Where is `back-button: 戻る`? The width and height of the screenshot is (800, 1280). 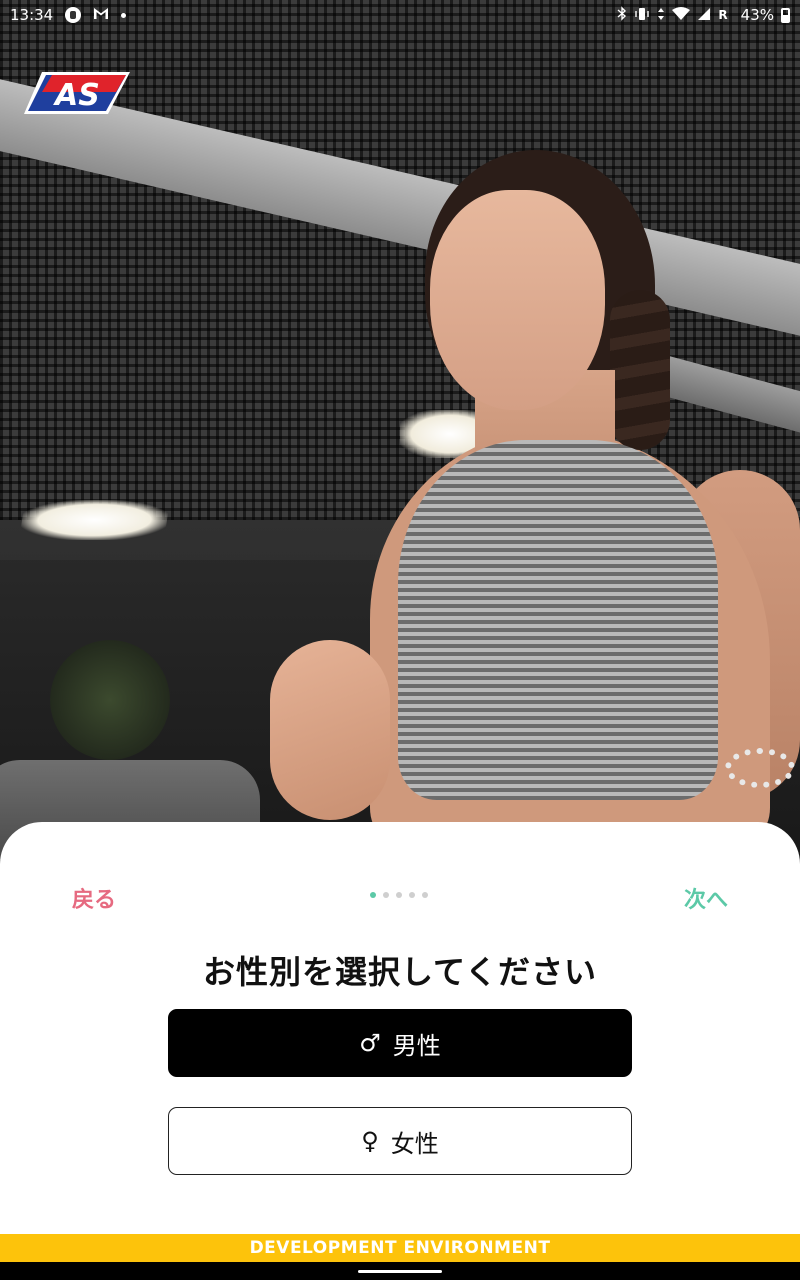 back-button: 戻る is located at coordinates (94, 898).